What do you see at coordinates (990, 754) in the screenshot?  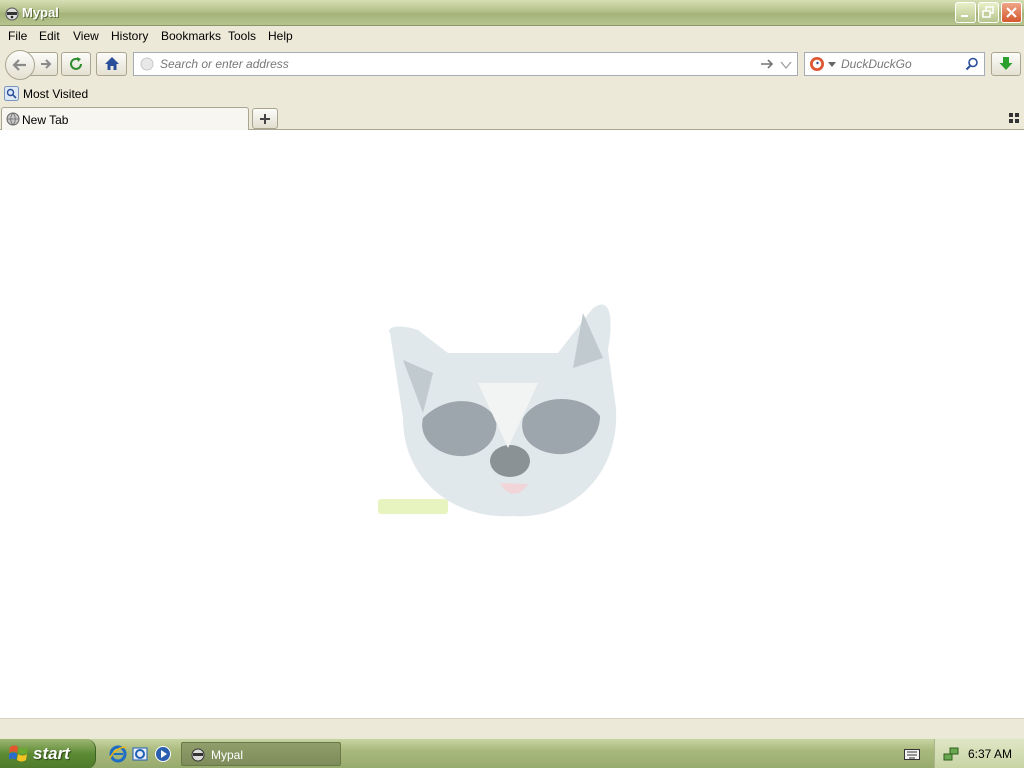 I see `clock: 6:37 AM` at bounding box center [990, 754].